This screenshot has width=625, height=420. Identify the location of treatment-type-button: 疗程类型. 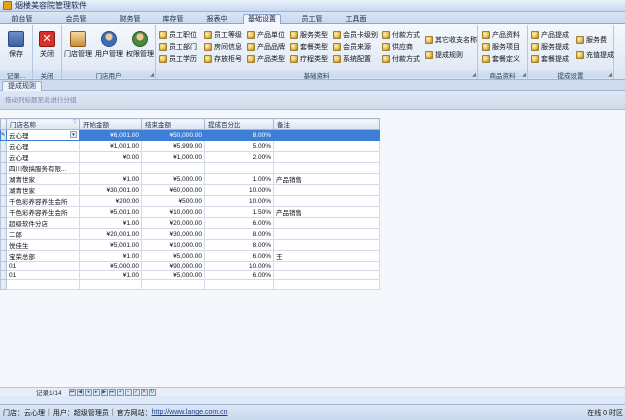
(309, 59).